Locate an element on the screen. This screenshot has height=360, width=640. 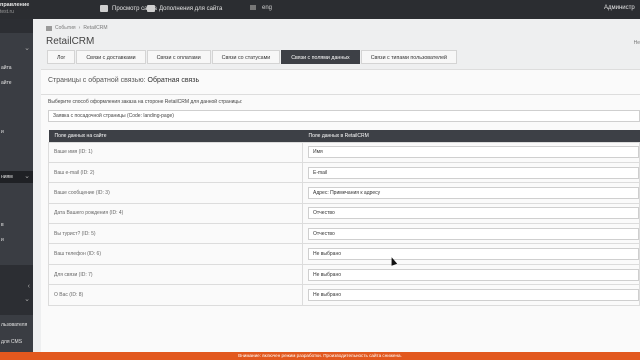
site-field-label: Вы турист? (ID: 5) is located at coordinates (175, 234).